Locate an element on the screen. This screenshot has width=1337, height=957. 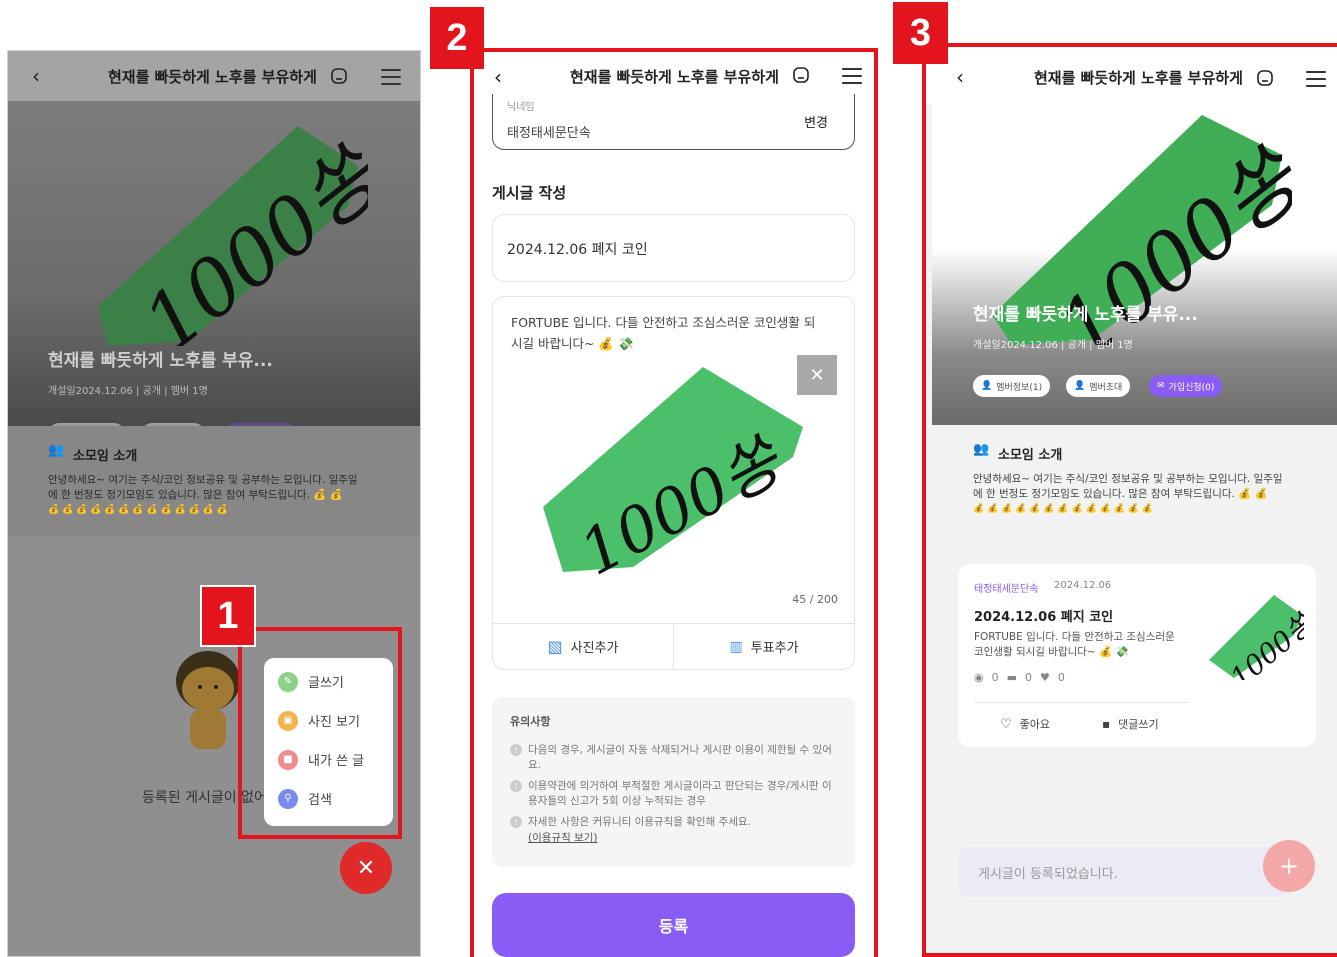
intro-desc-3-3: 💰 💰 💰 💰 💰 💰 💰 💰 💰 💰 💰 💰 💰 is located at coordinates (1063, 509).